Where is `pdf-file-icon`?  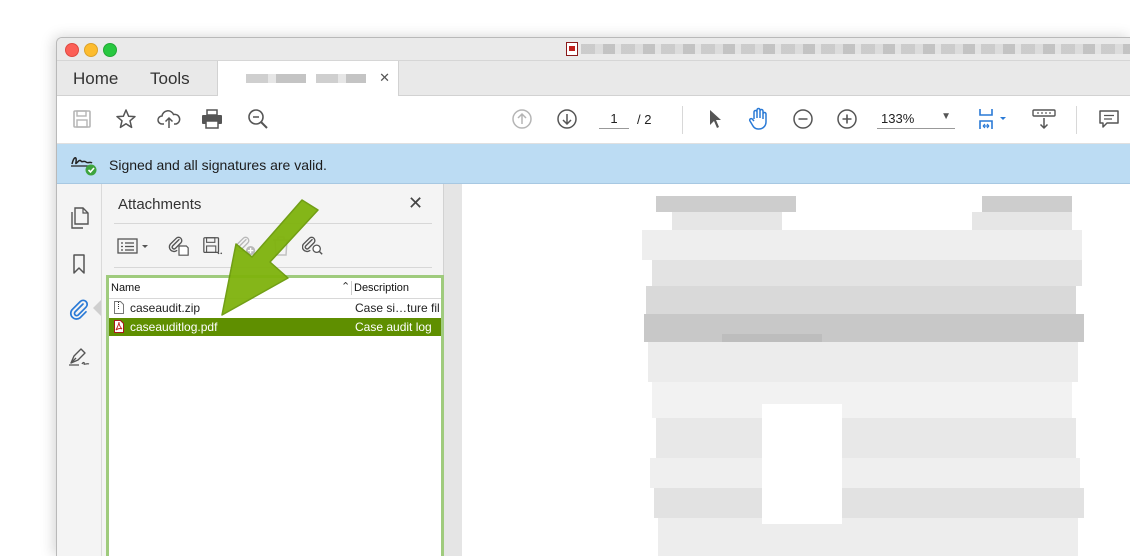
pdf-file-icon is located at coordinates (119, 326).